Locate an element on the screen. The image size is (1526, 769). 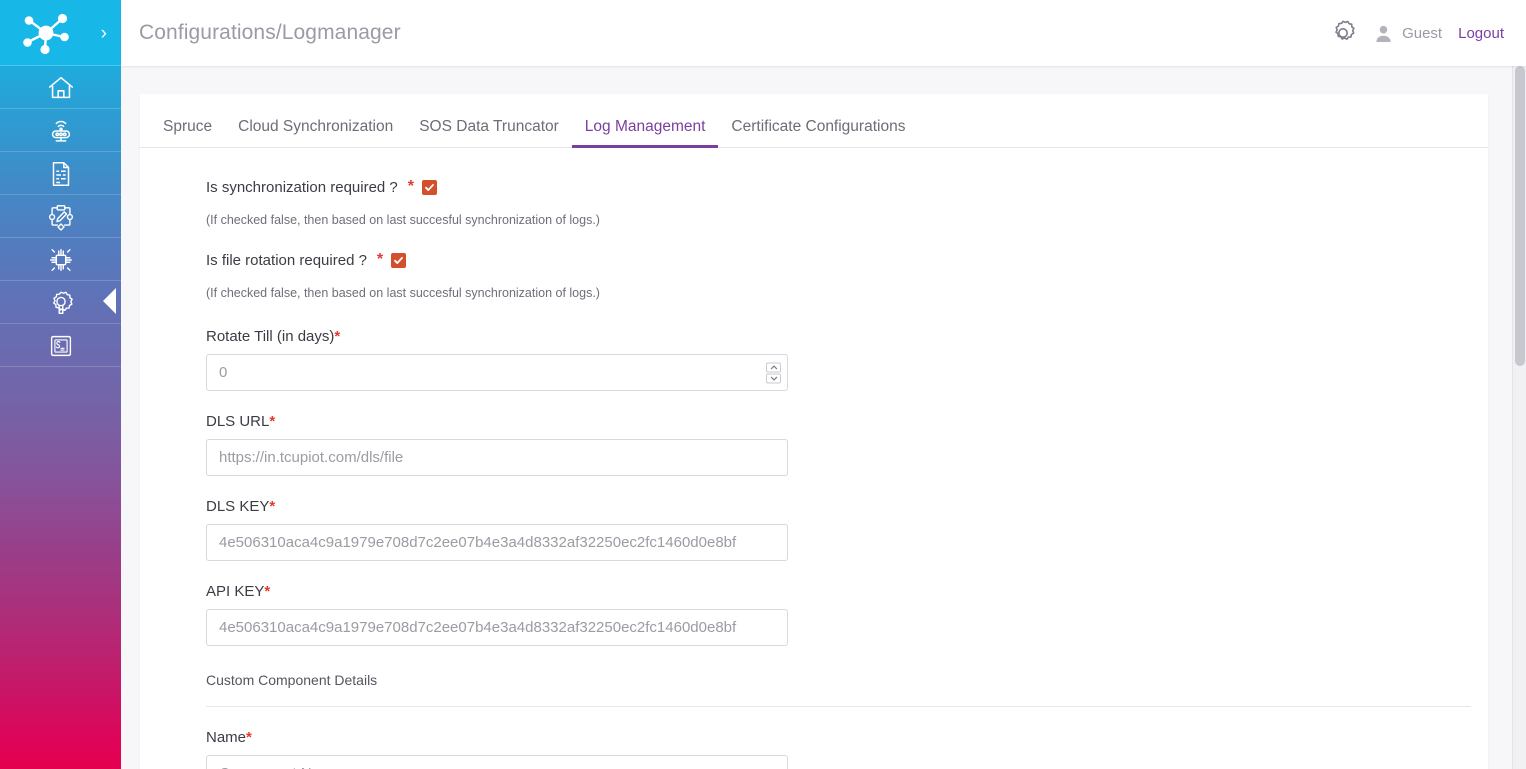
page-scrollbar is located at coordinates (1519, 417).